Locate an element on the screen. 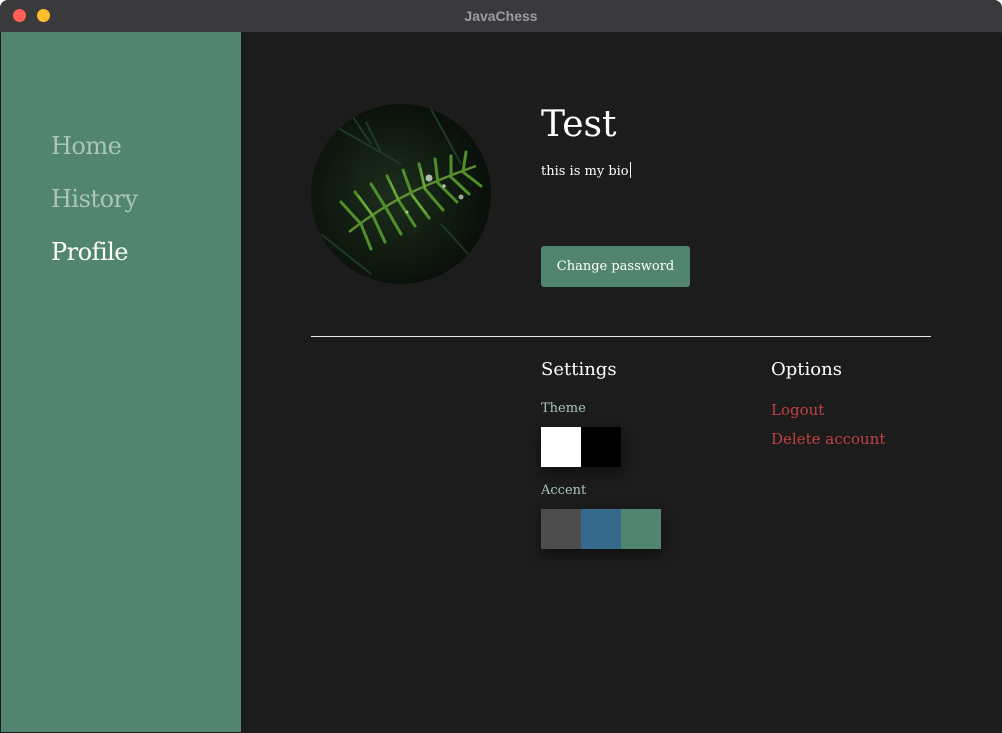 The width and height of the screenshot is (1002, 733). accent-swatch-gray is located at coordinates (561, 529).